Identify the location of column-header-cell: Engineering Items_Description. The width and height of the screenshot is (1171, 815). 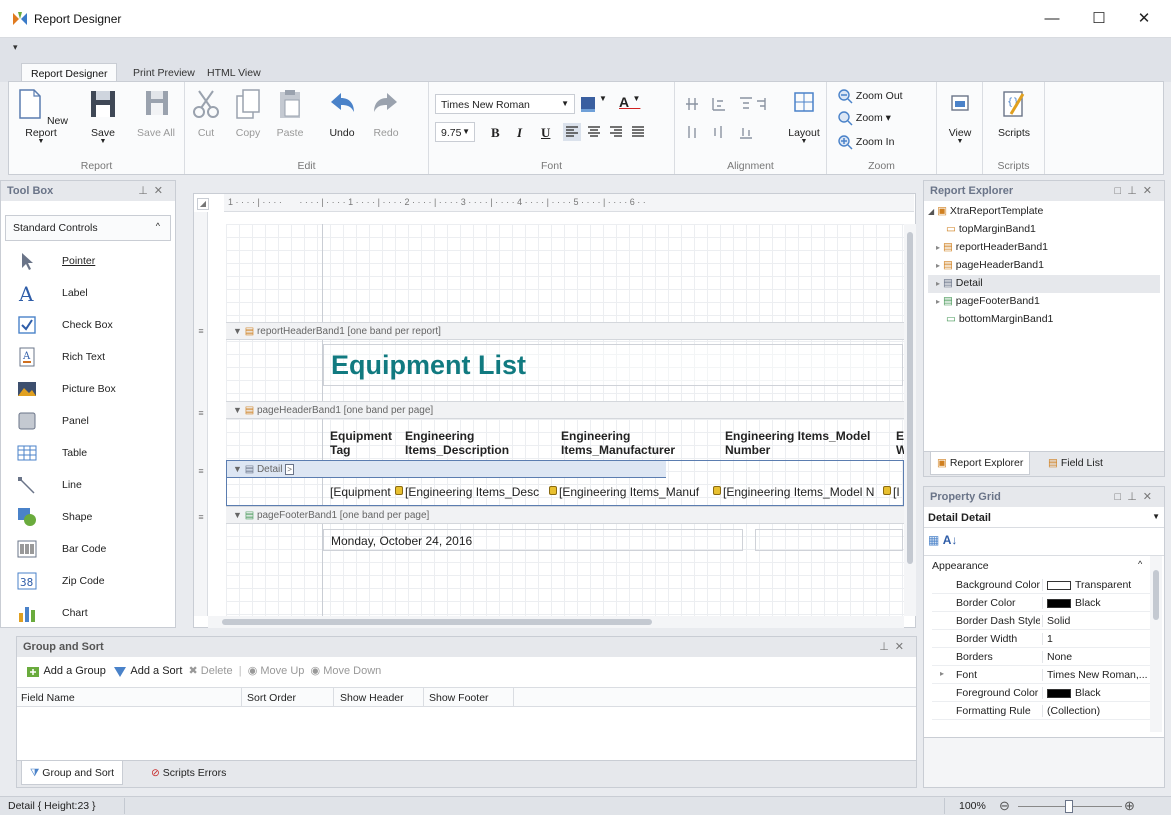
(457, 443).